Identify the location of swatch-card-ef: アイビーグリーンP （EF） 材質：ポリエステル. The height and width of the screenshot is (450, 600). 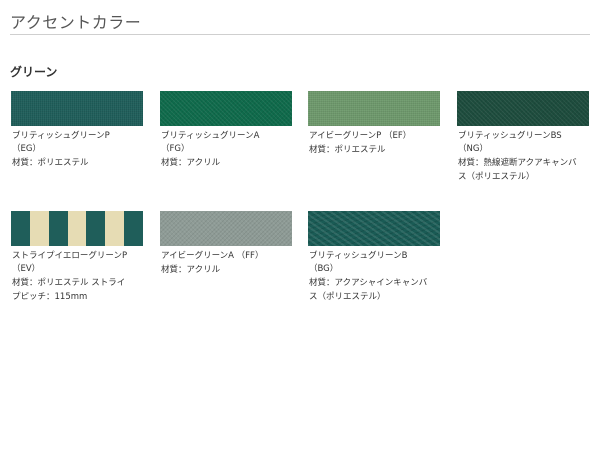
(374, 124).